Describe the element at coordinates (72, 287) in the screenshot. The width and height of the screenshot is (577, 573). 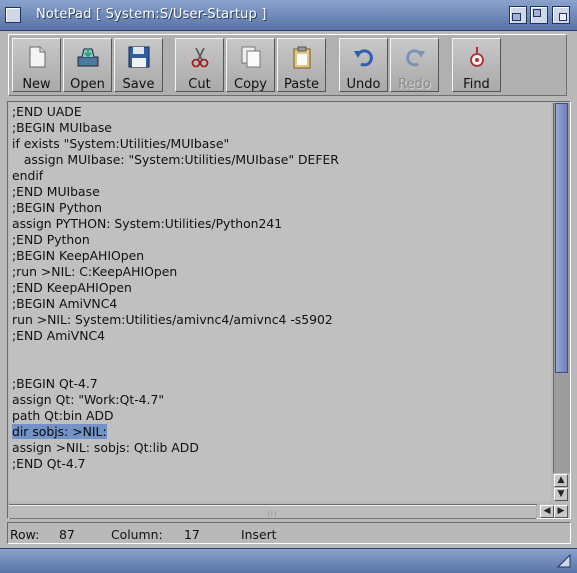
I see `editor-line: ;END KeepAHIOpen` at that location.